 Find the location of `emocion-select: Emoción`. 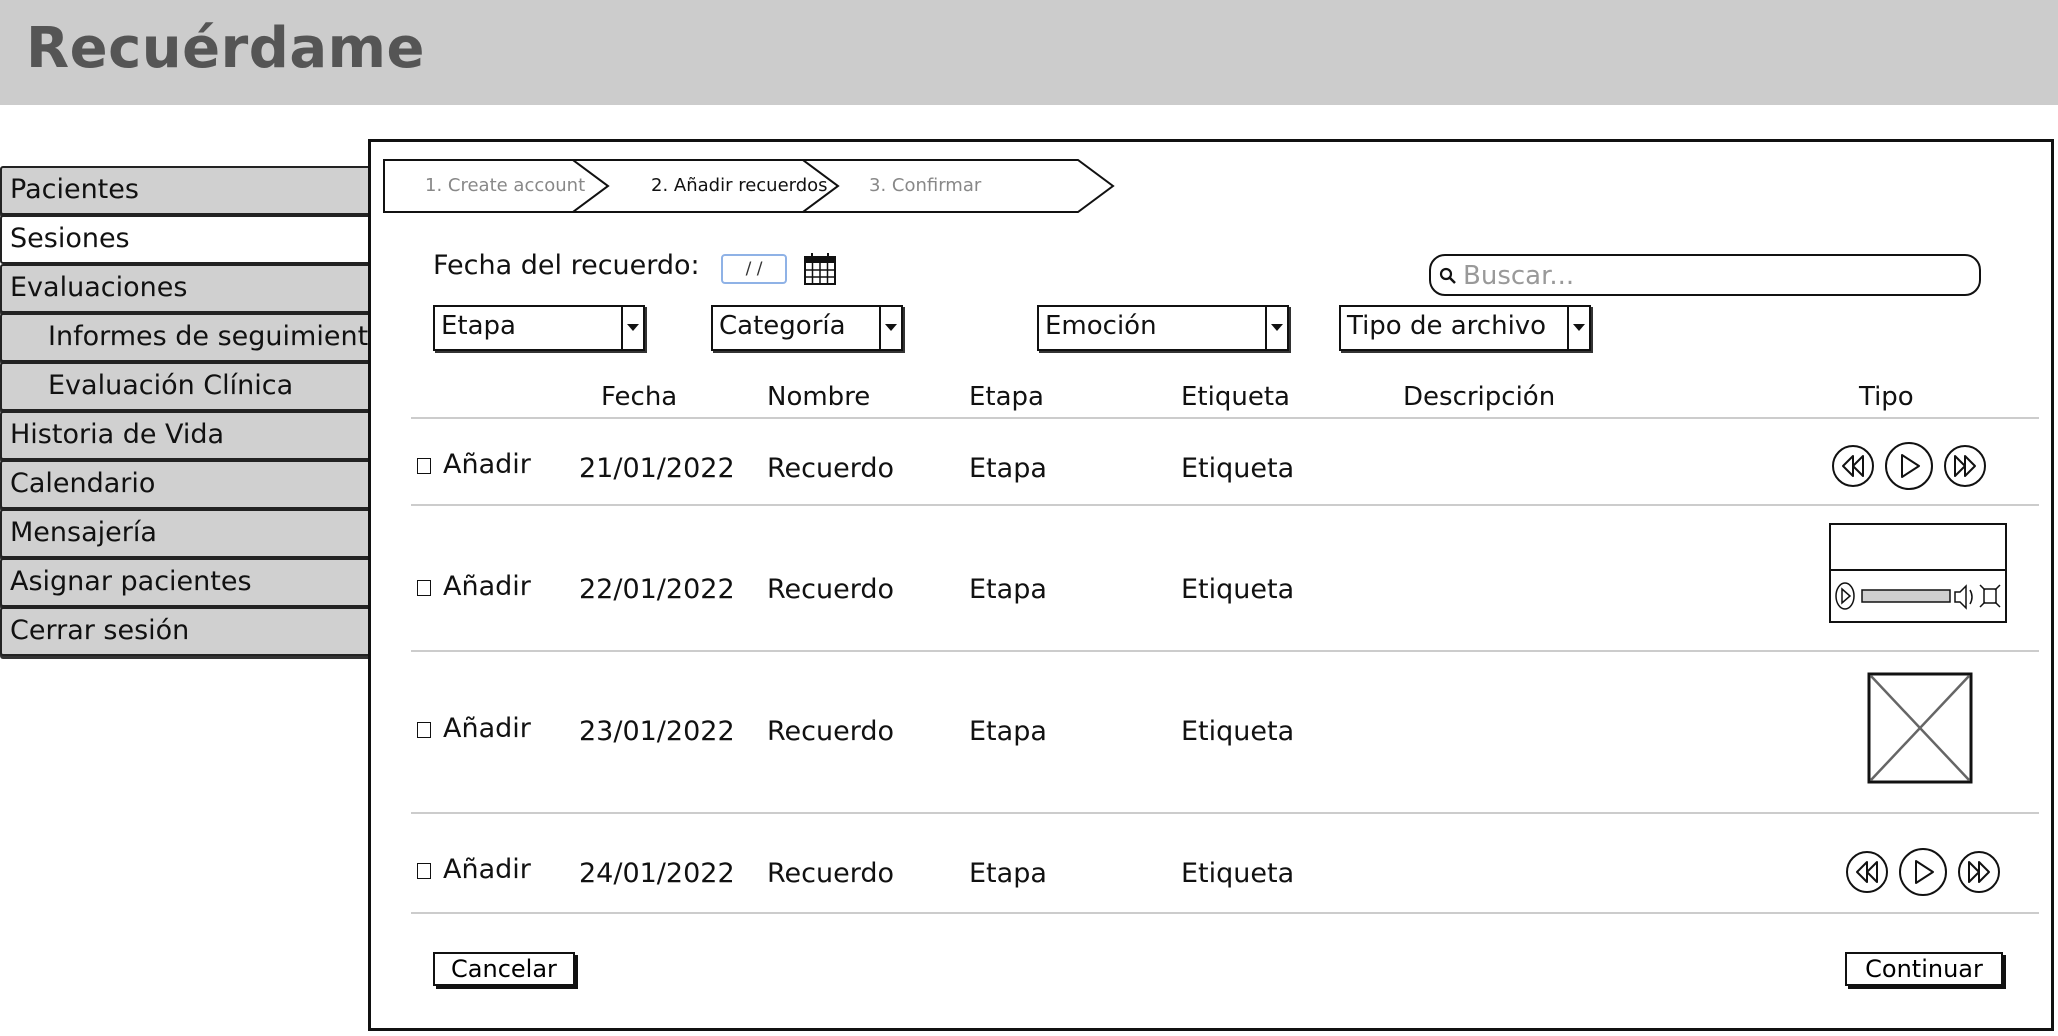

emocion-select: Emoción is located at coordinates (1163, 328).